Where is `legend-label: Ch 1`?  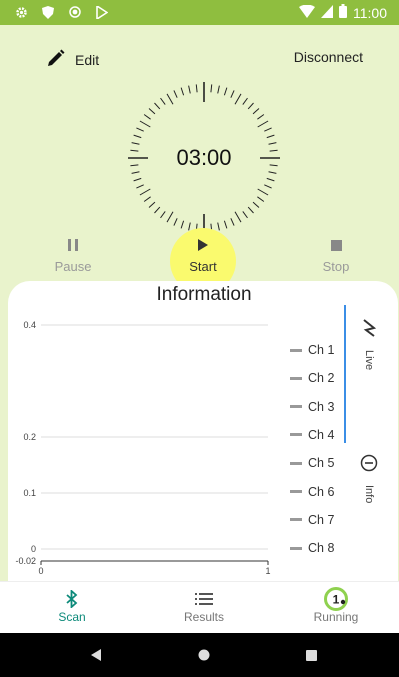
legend-label: Ch 1 is located at coordinates (321, 350).